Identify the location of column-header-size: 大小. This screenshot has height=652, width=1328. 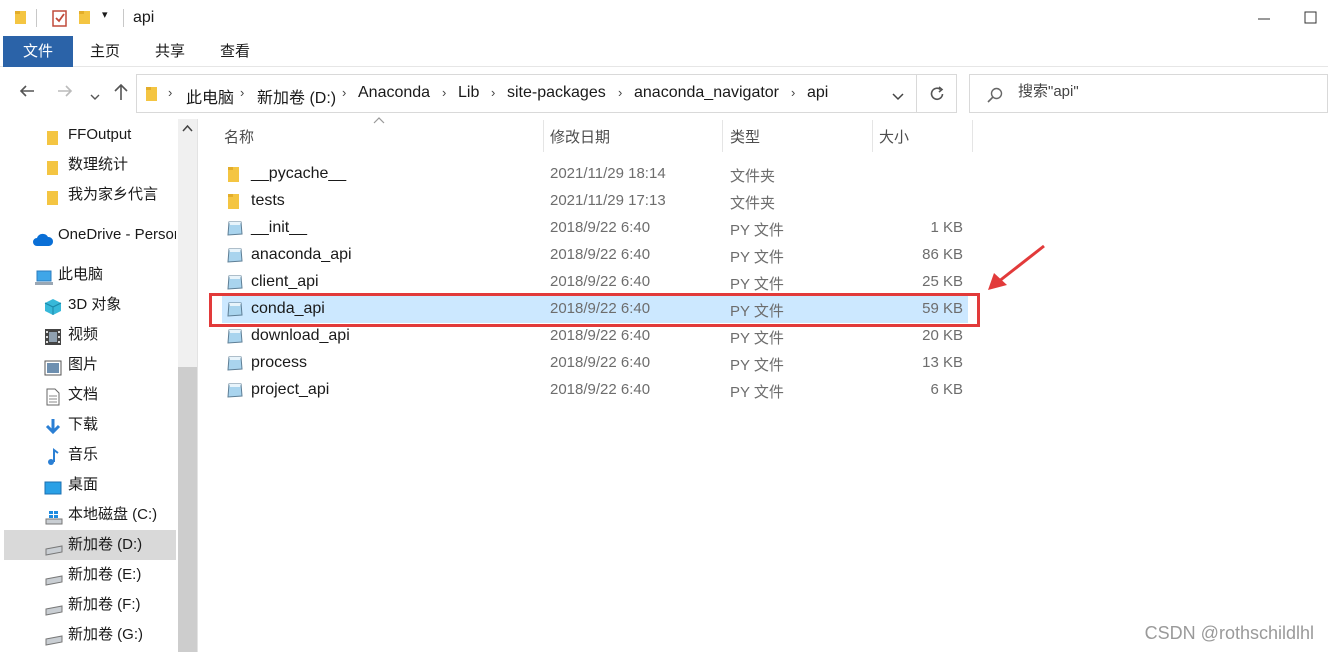
(894, 136).